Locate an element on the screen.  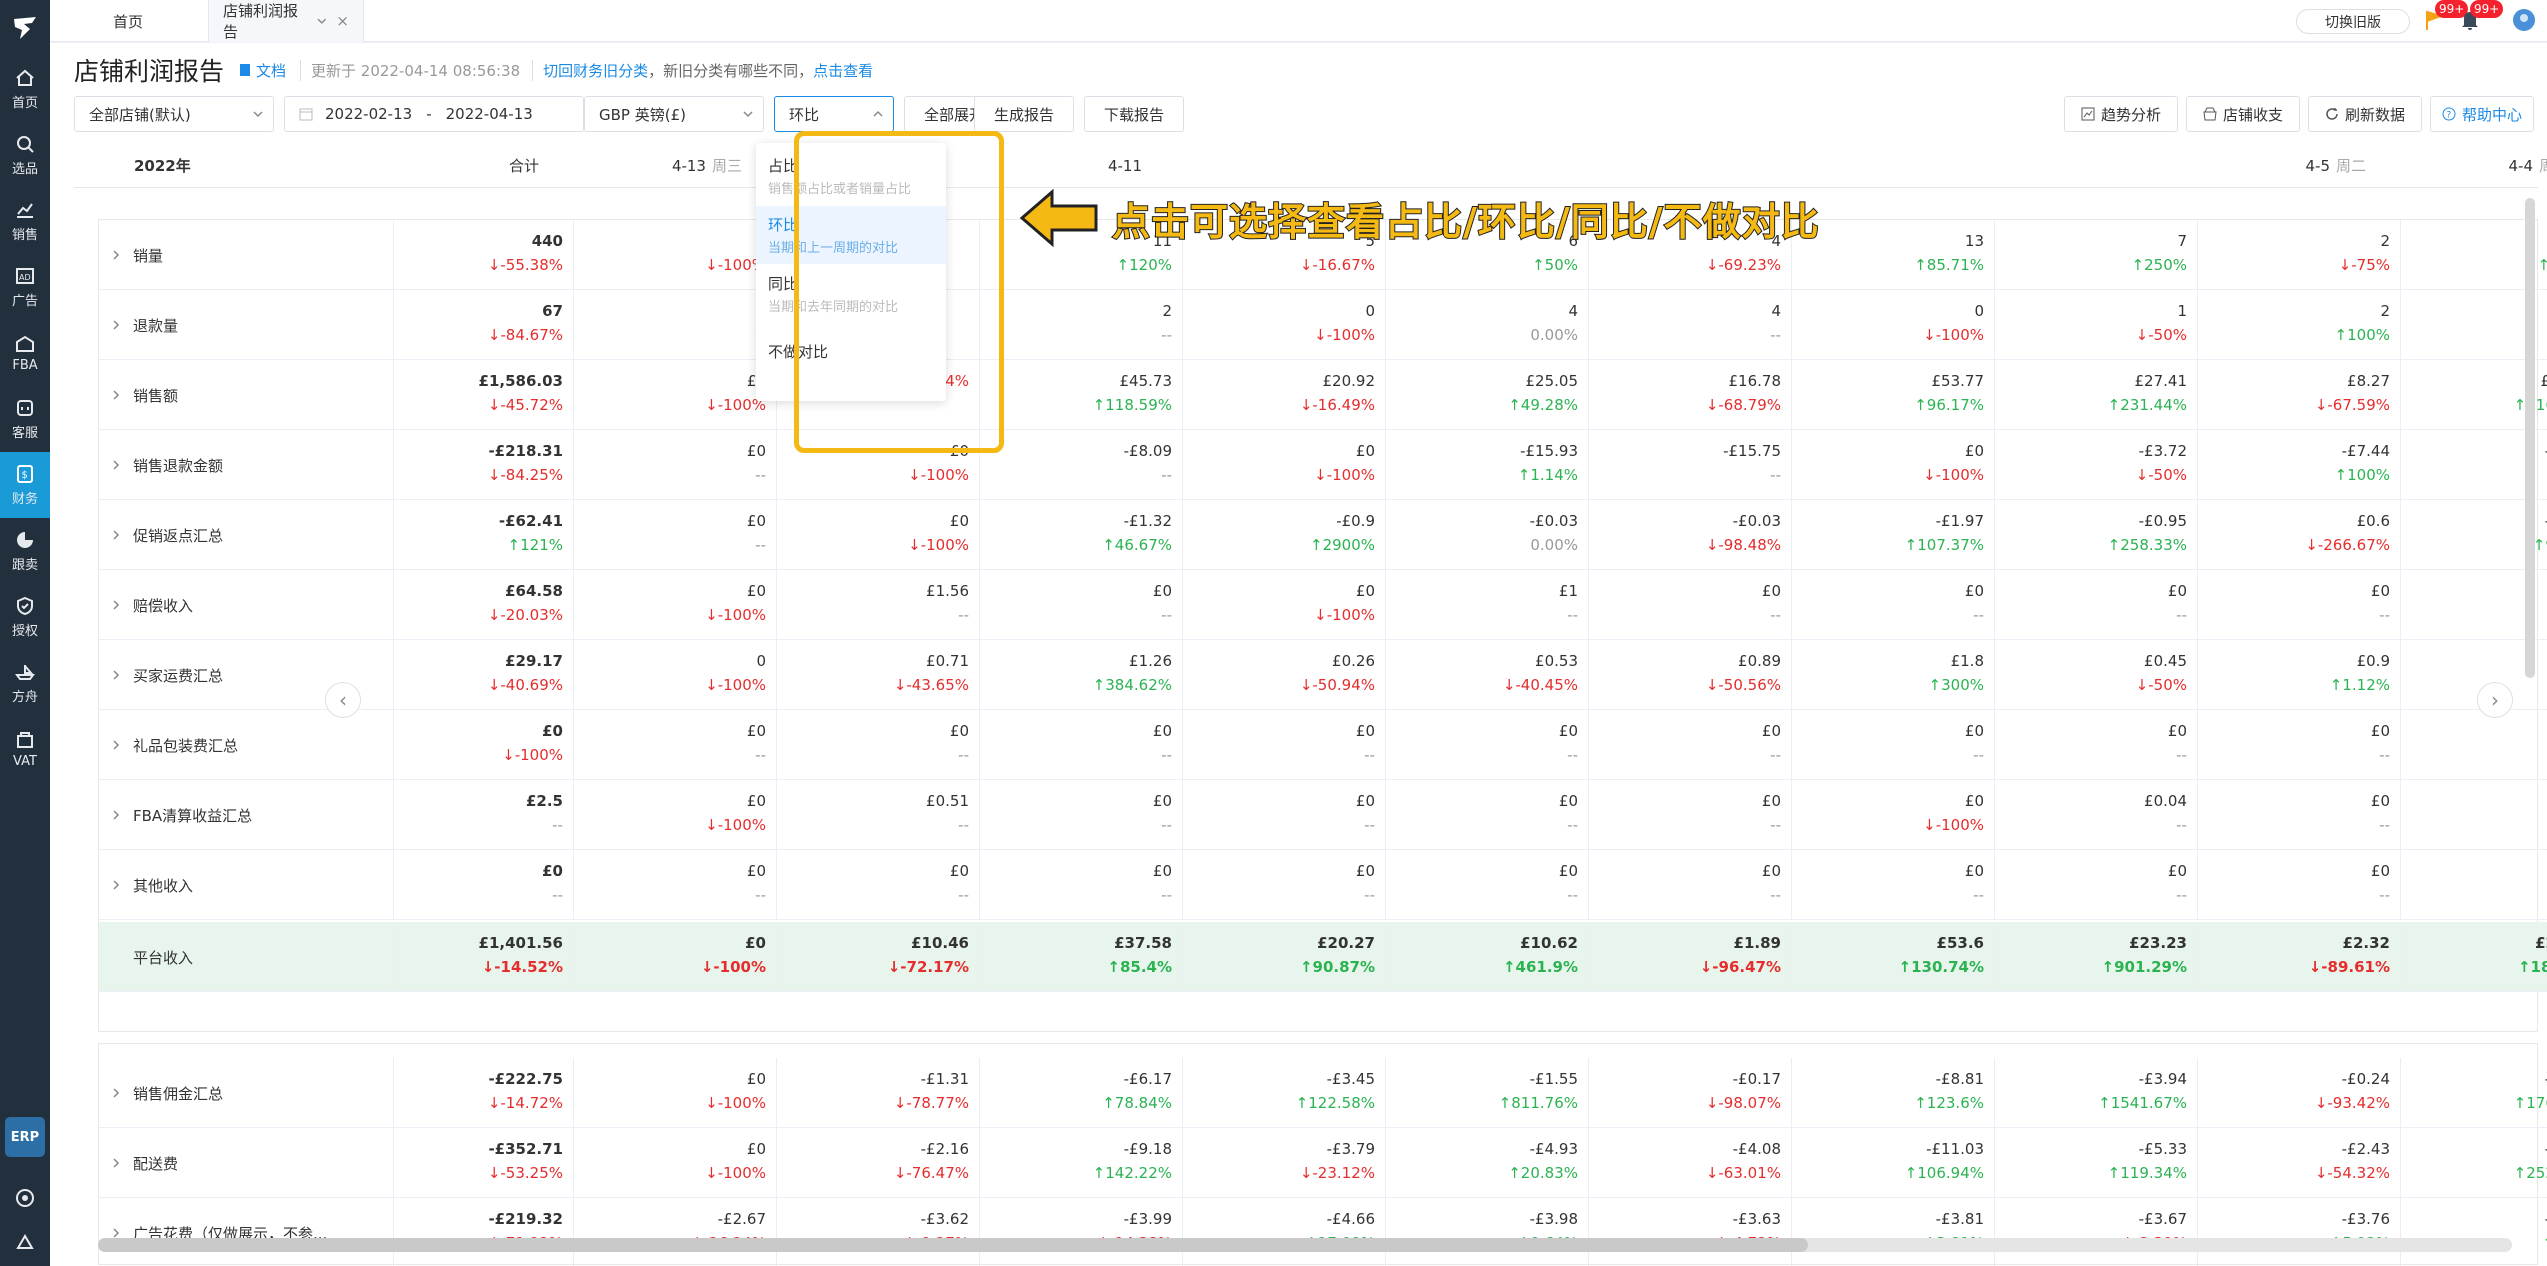
sidebar-item-ad: AD 广告 is located at coordinates (25, 287).